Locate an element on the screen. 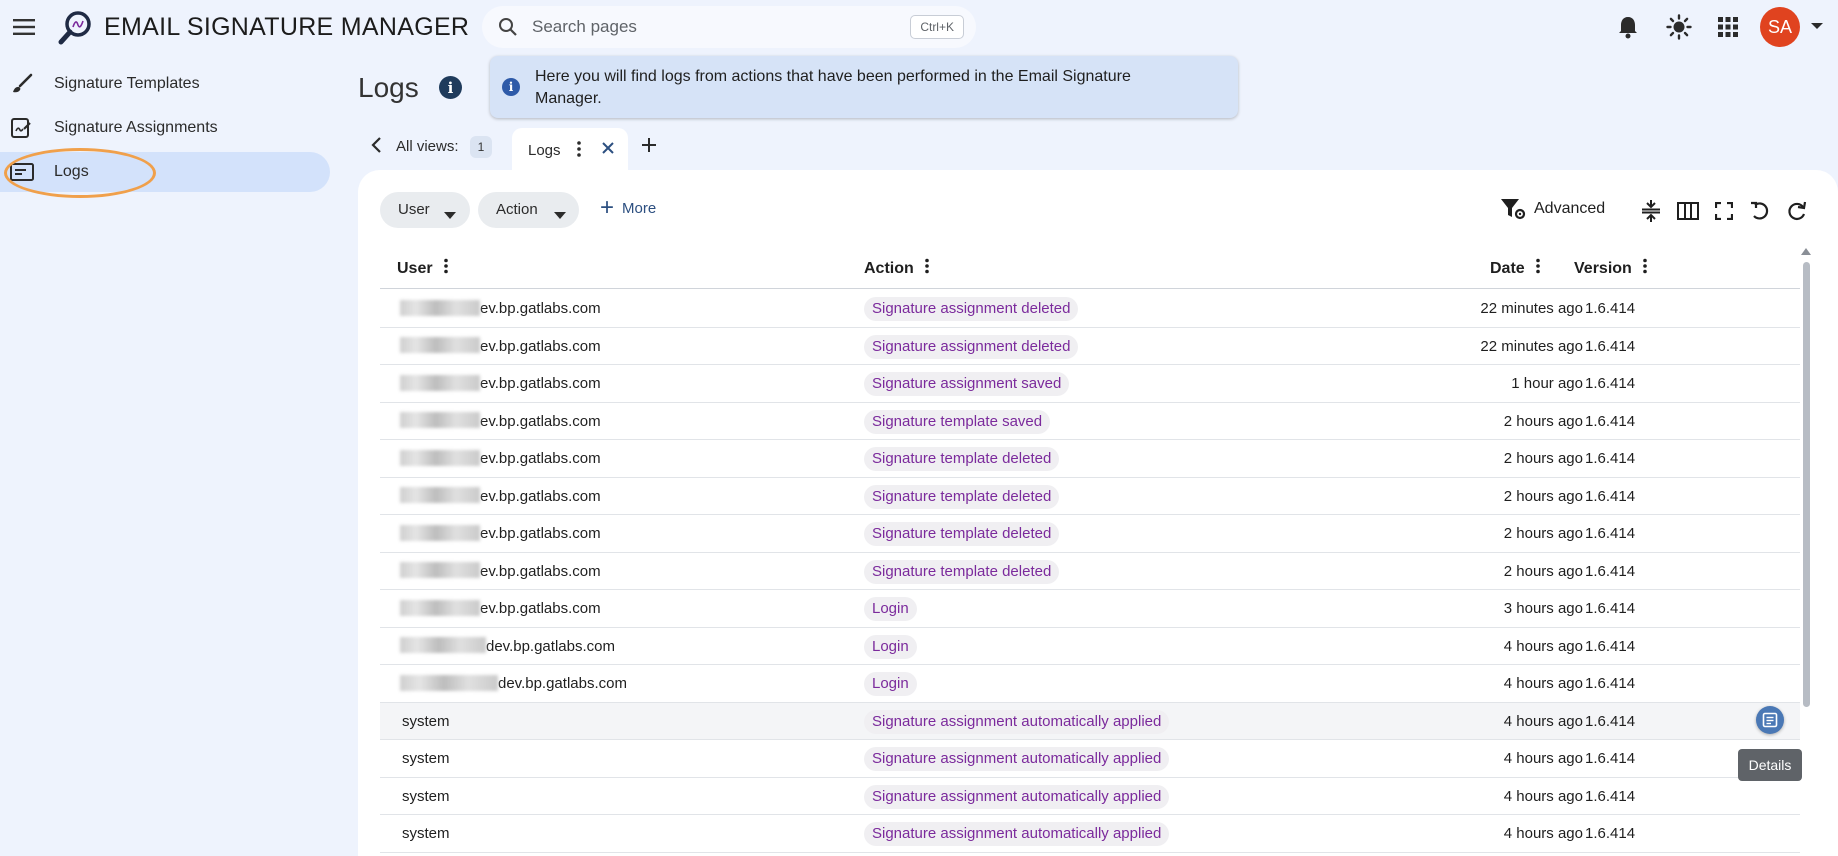 The image size is (1838, 856). table-row: ev.bp.gatlabs.com Login 3 hours ago 1.6.414 is located at coordinates (1090, 609).